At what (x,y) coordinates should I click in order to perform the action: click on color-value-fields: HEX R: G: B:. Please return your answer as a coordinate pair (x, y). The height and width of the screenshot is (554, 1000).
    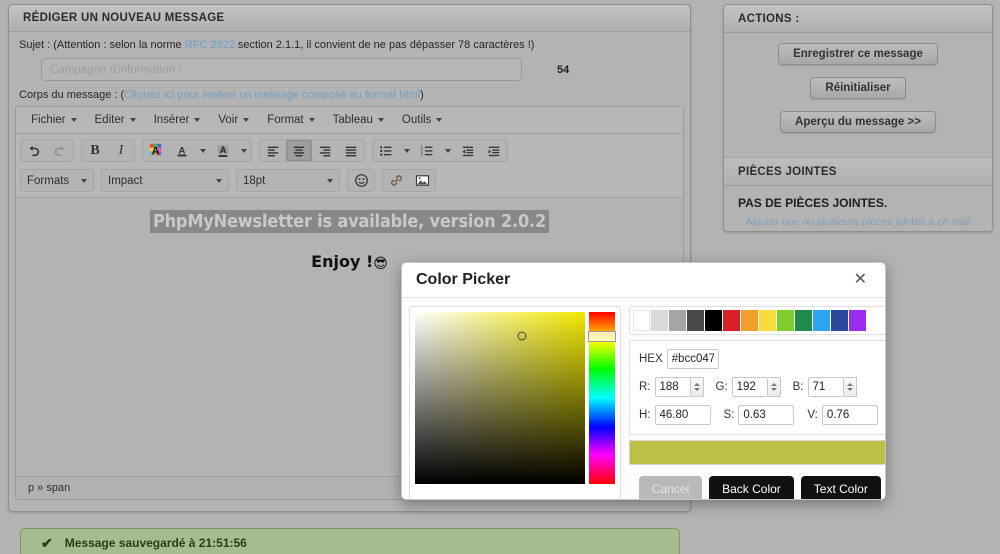
    Looking at the image, I should click on (757, 387).